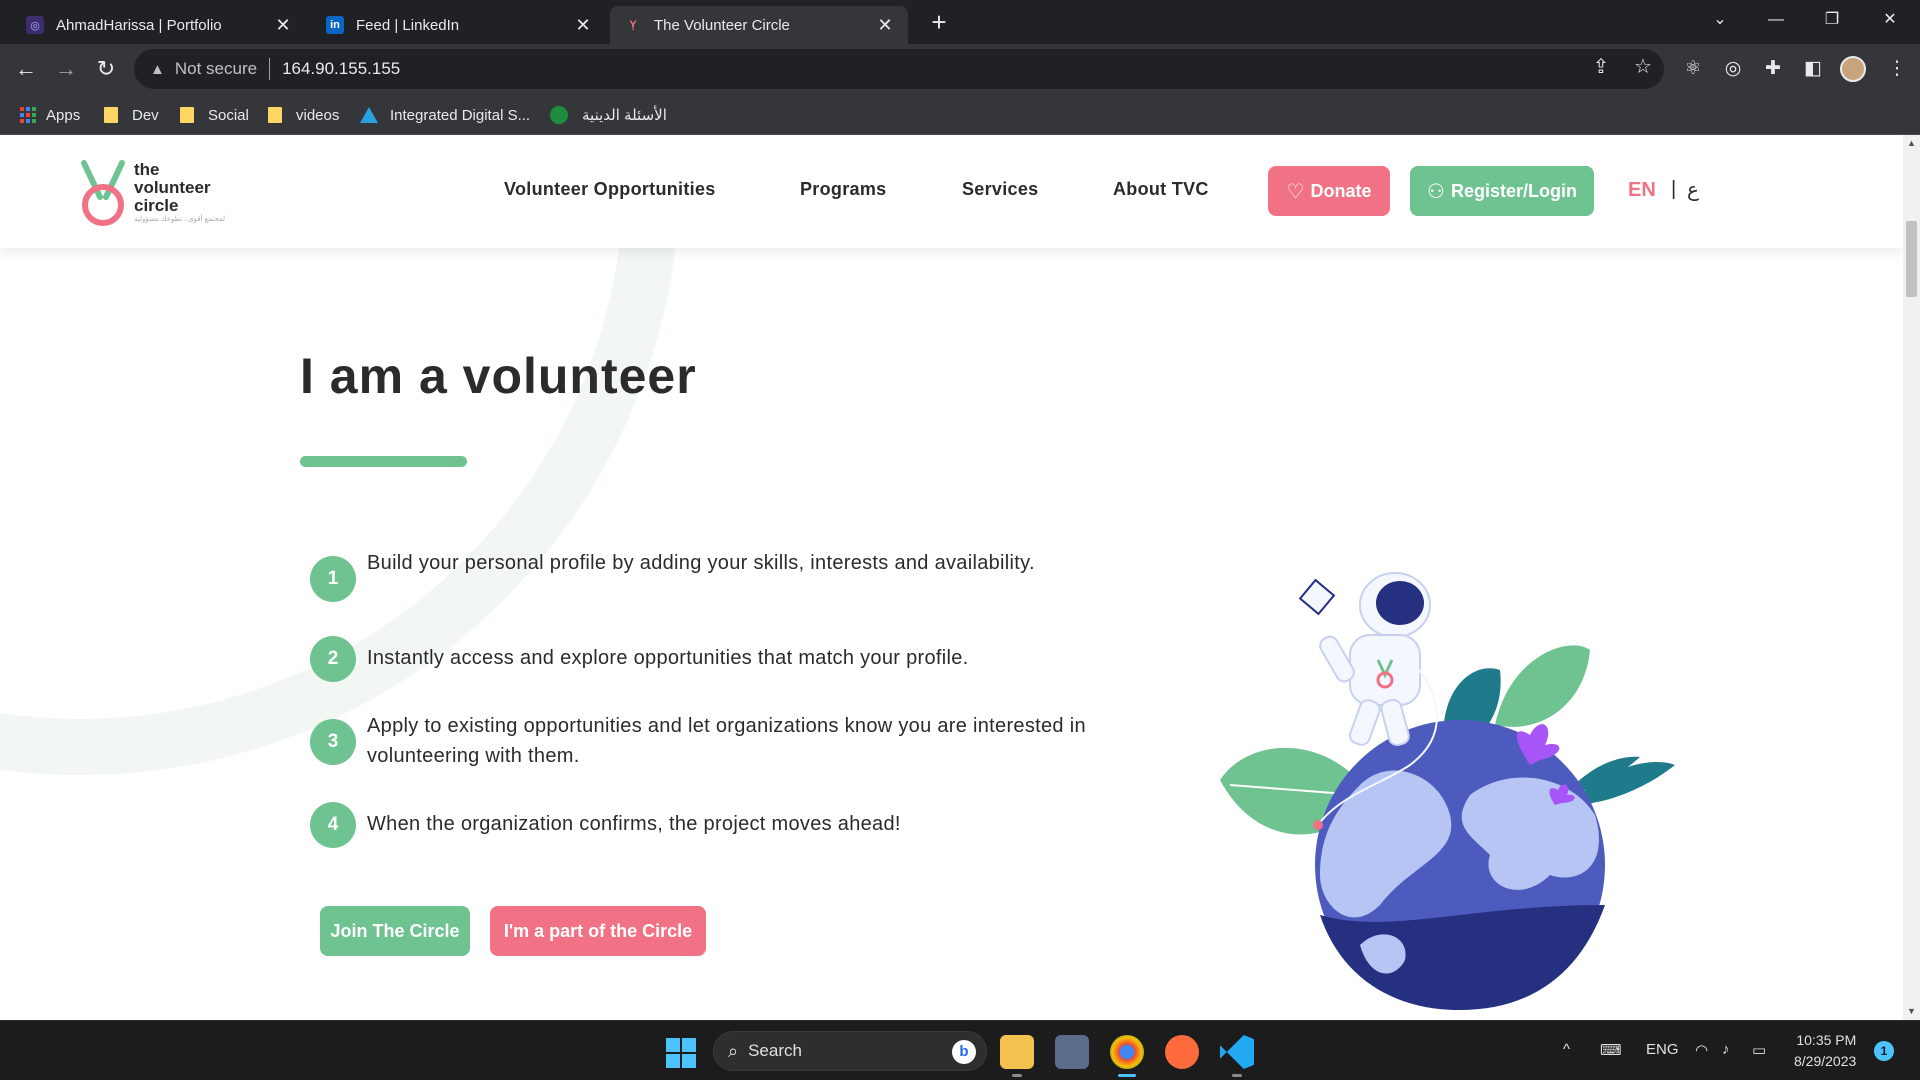  I want to click on bookmark-dev: Dev, so click(131, 115).